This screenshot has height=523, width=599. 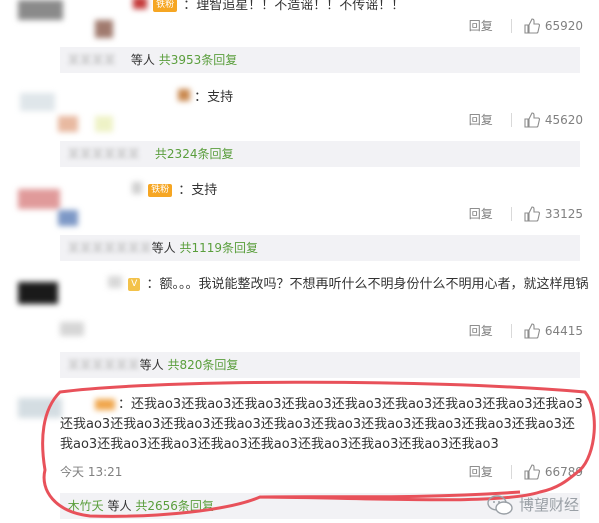 What do you see at coordinates (548, 505) in the screenshot?
I see `watermark-text: 博望财经` at bounding box center [548, 505].